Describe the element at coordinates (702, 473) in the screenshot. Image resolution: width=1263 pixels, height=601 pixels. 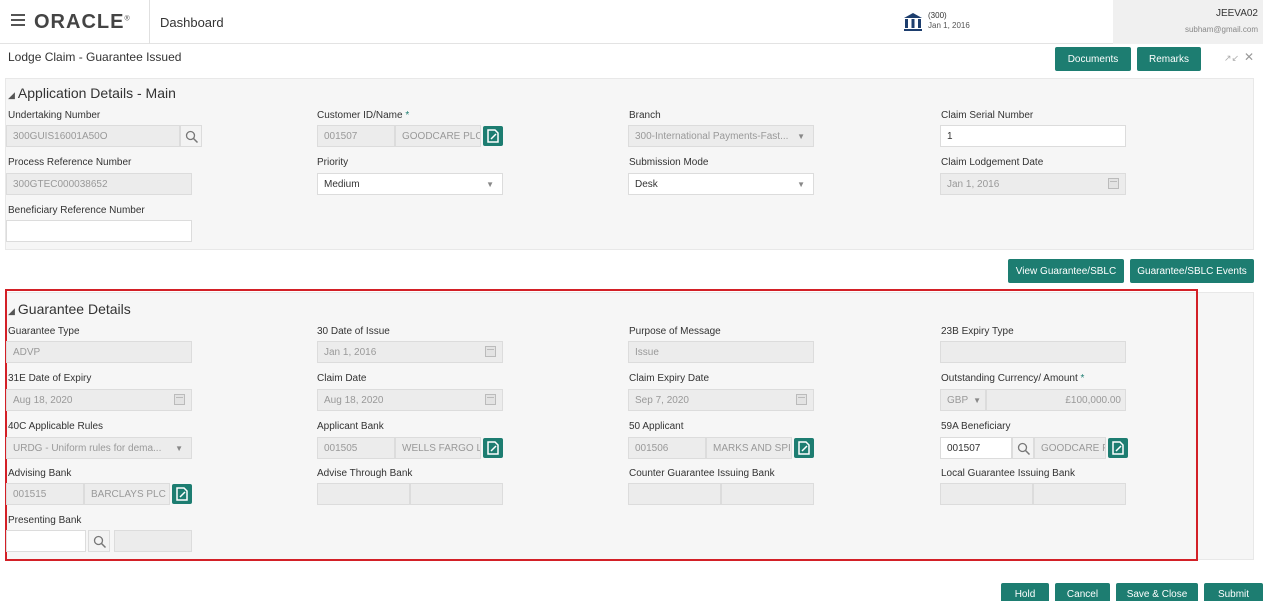
I see `counter-guarantee-bank-label: Counter Guarantee Issuing Bank` at that location.